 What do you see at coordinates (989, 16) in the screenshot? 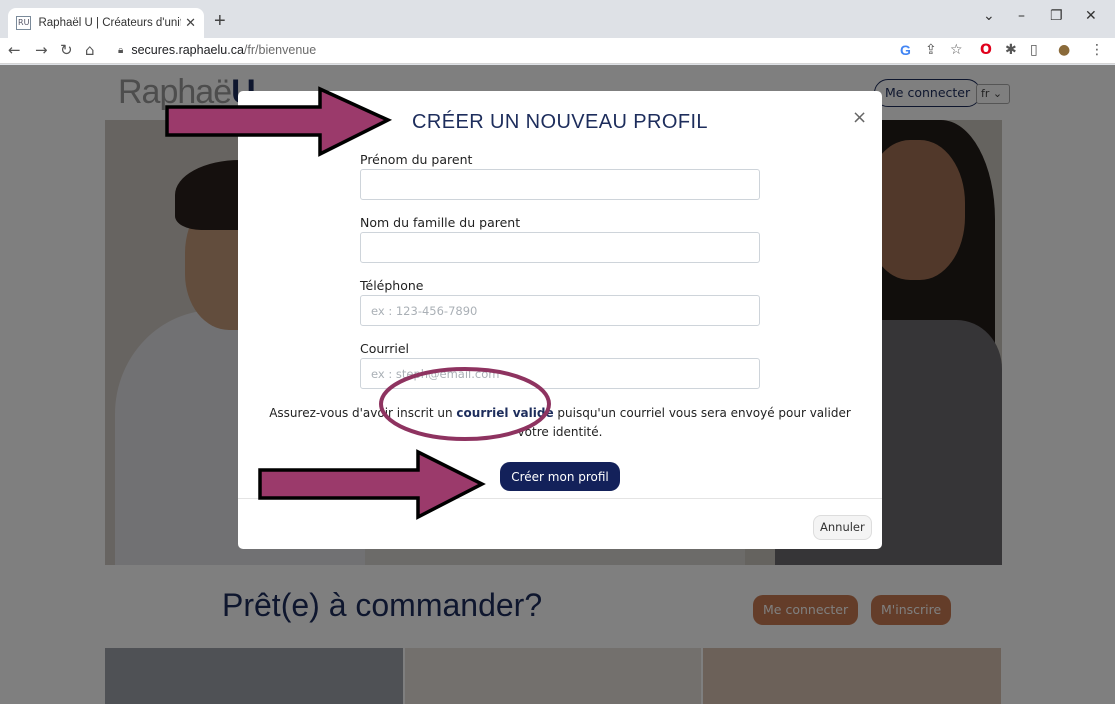
I see `tab-search-icon: ⌄` at bounding box center [989, 16].